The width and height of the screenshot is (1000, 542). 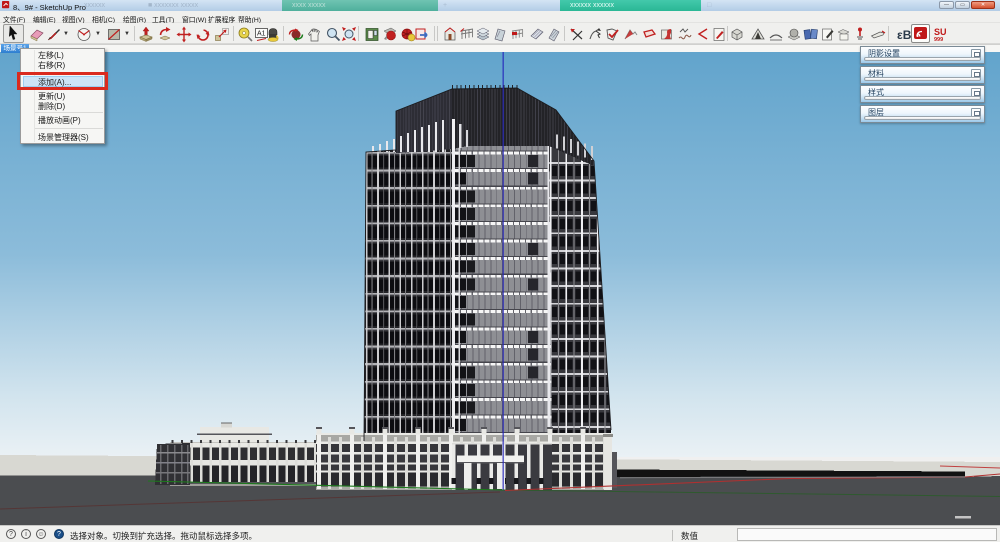 What do you see at coordinates (904, 35) in the screenshot?
I see `svg-text: εB` at bounding box center [904, 35].